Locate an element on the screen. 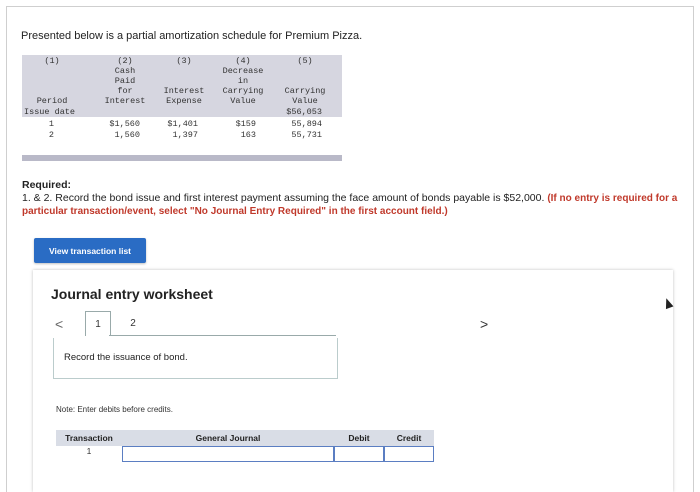 This screenshot has height=492, width=700. col-number-5: (5) is located at coordinates (305, 61).